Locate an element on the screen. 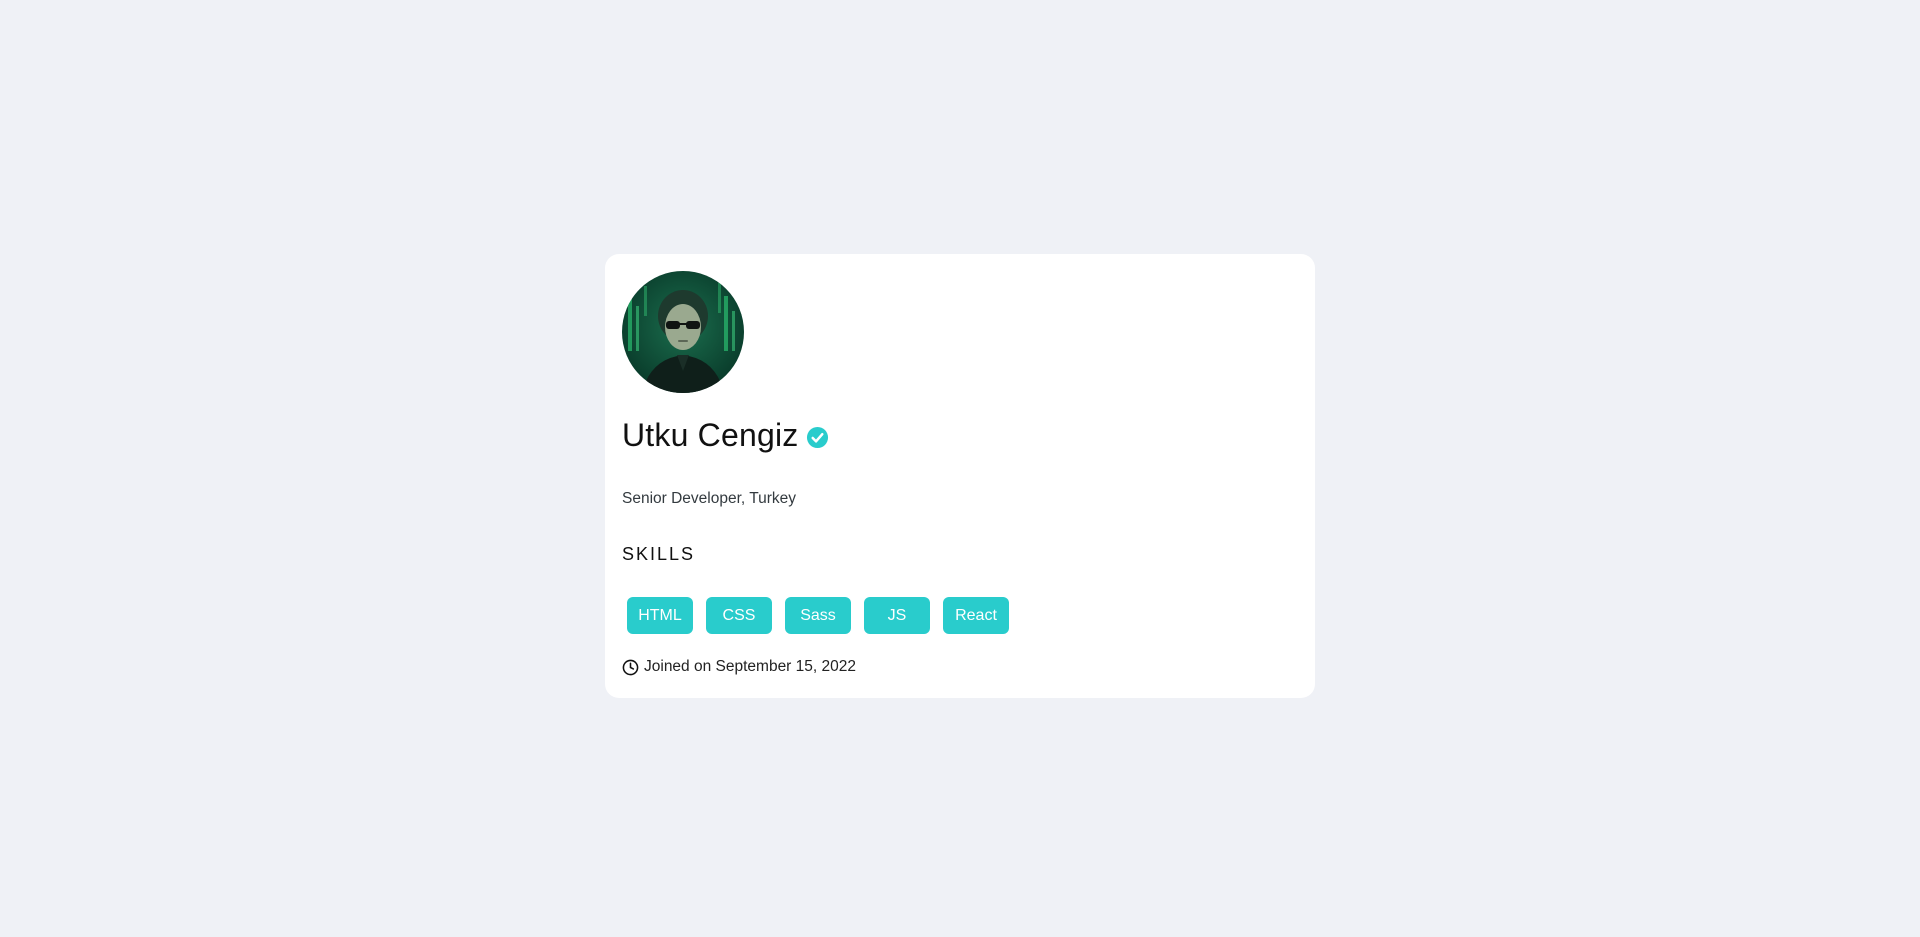  name-row: Utku Cengiz is located at coordinates (960, 435).